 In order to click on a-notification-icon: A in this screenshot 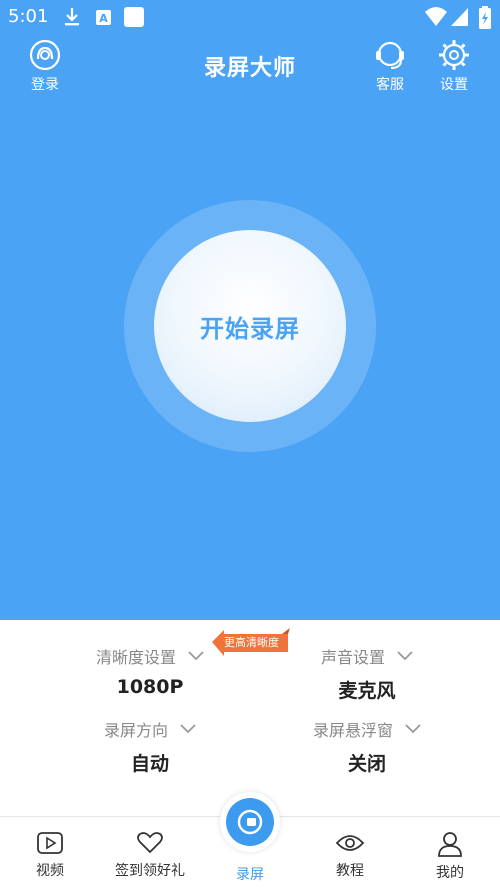, I will do `click(104, 19)`.